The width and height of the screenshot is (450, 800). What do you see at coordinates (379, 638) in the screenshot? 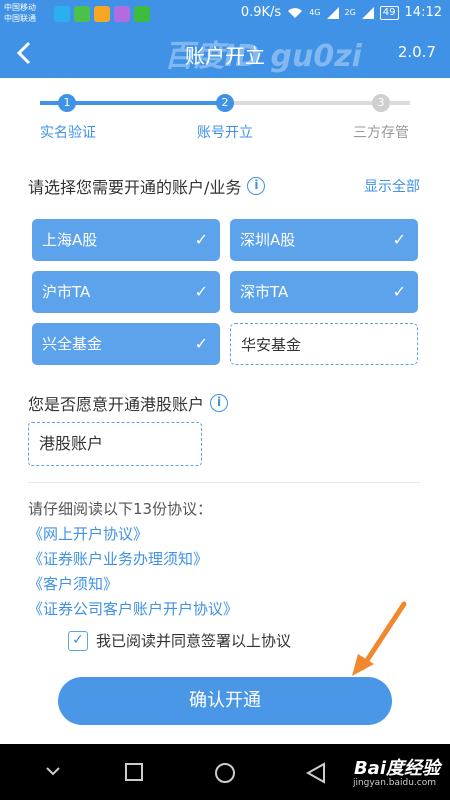
I see `annotation-arrow-icon` at bounding box center [379, 638].